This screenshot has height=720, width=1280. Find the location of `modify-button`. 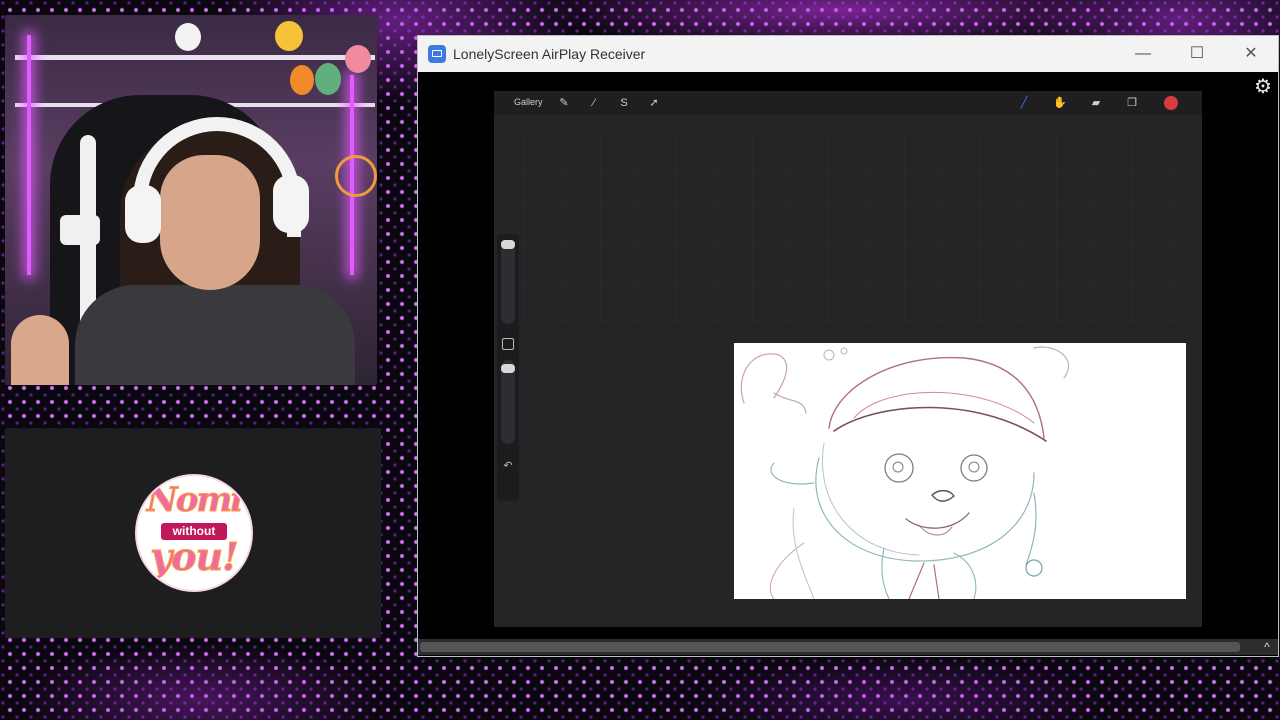

modify-button is located at coordinates (508, 344).